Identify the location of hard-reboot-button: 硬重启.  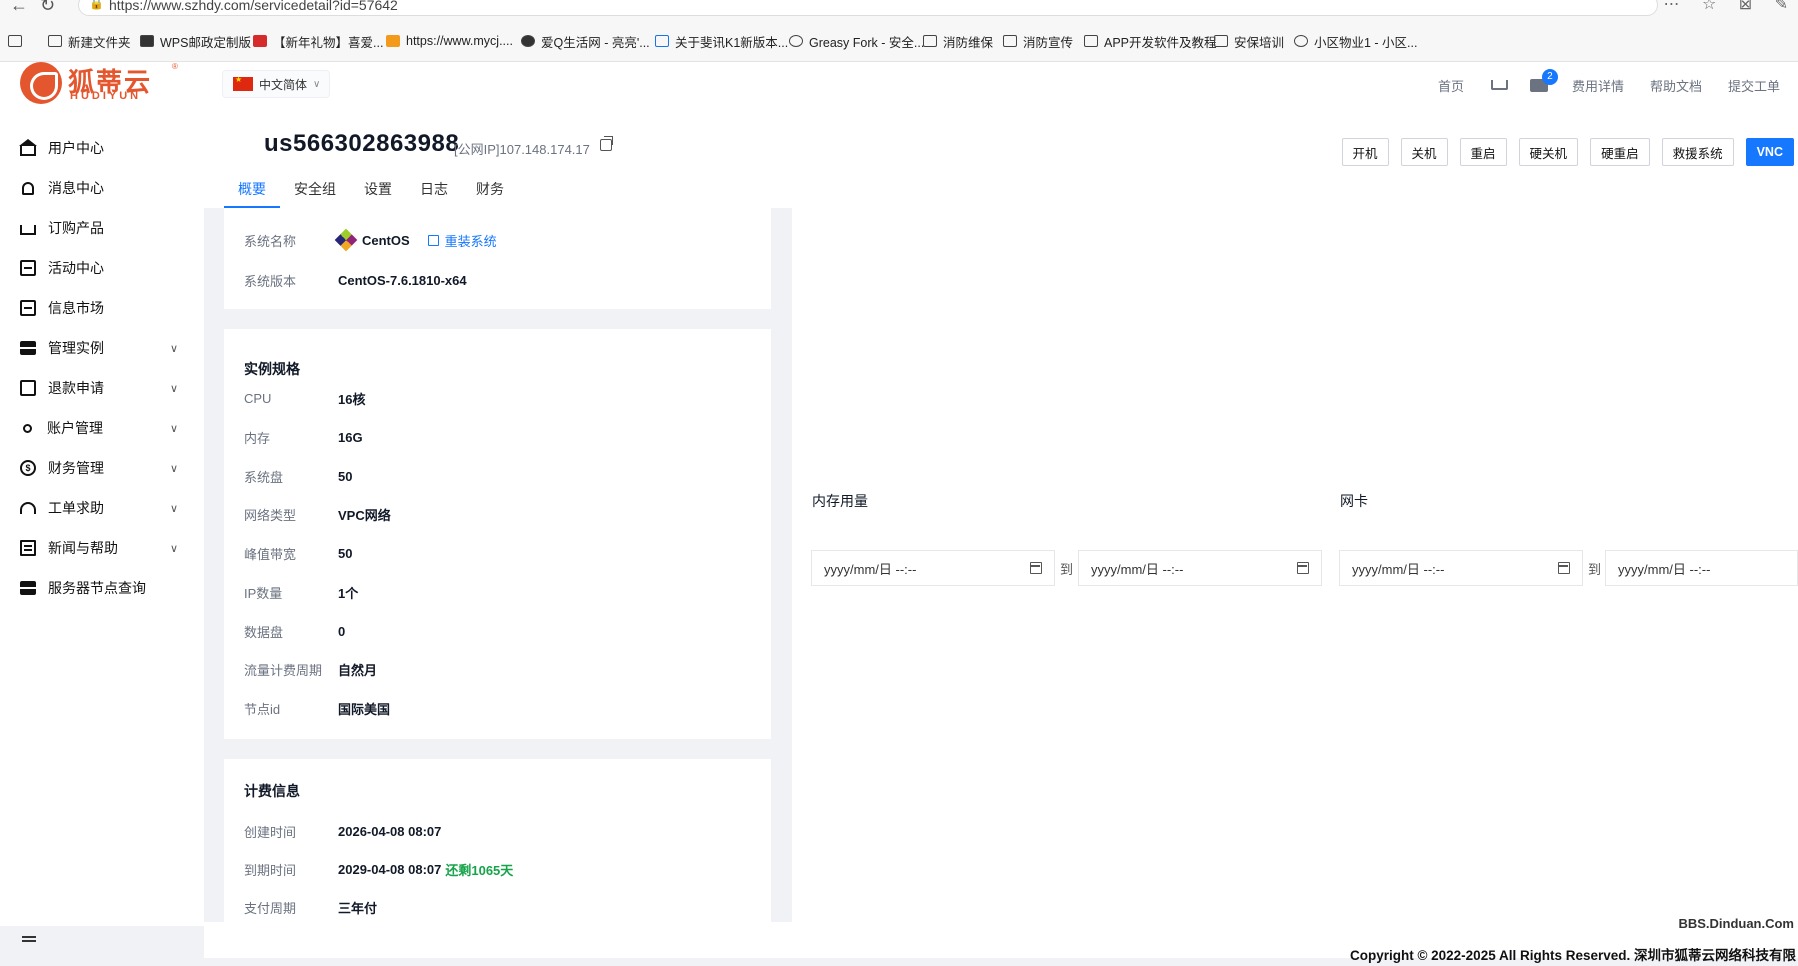
(1620, 152).